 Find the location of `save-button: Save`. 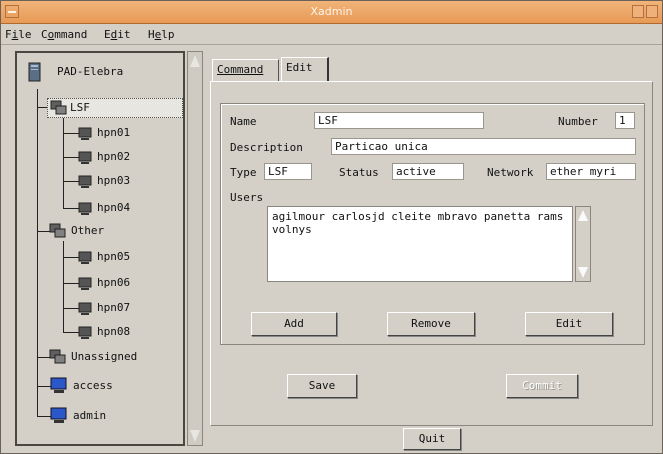

save-button: Save is located at coordinates (322, 386).